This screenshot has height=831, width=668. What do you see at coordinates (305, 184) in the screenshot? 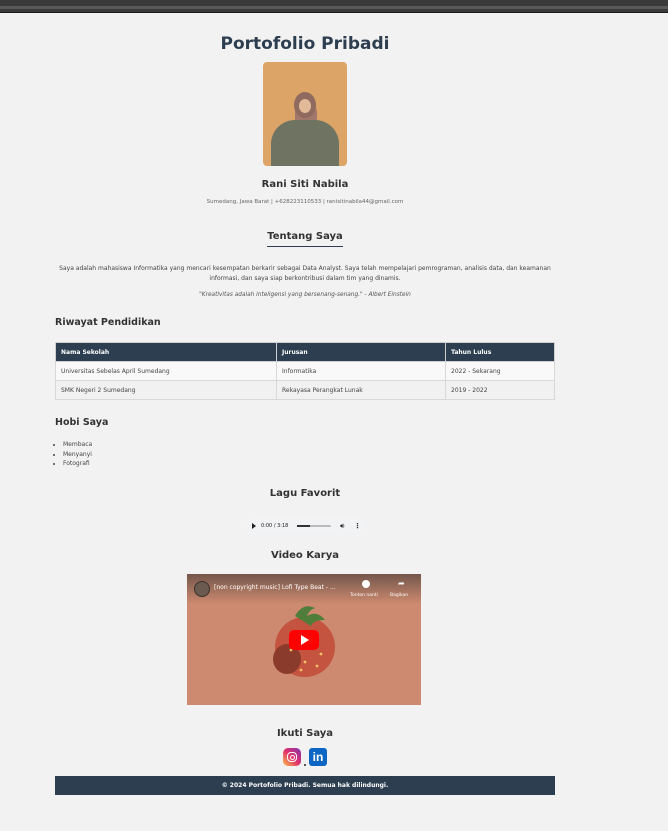
I see `profile-name: Rani Siti Nabila` at bounding box center [305, 184].